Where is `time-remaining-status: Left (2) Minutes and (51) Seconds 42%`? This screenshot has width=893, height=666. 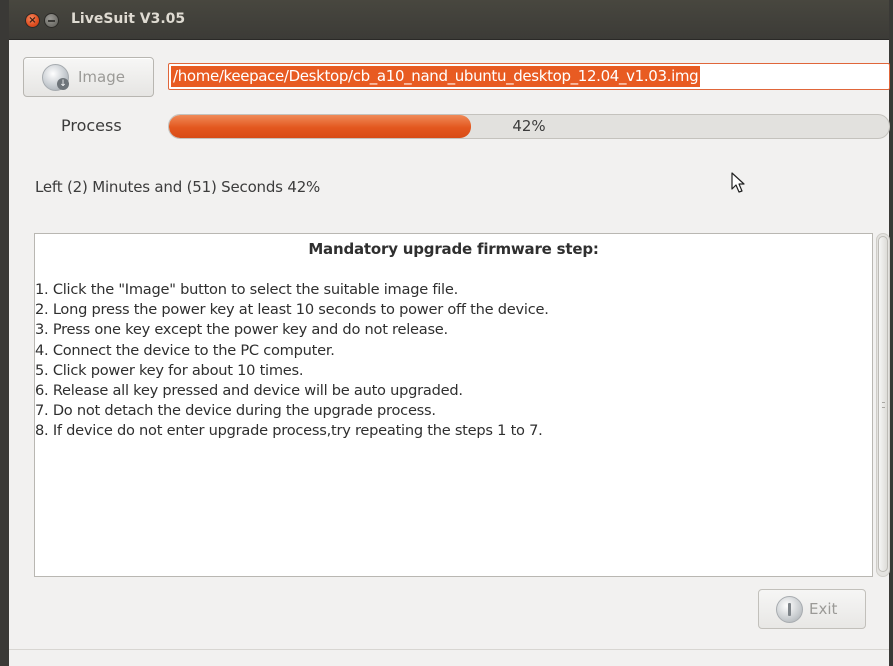
time-remaining-status: Left (2) Minutes and (51) Seconds 42% is located at coordinates (178, 187).